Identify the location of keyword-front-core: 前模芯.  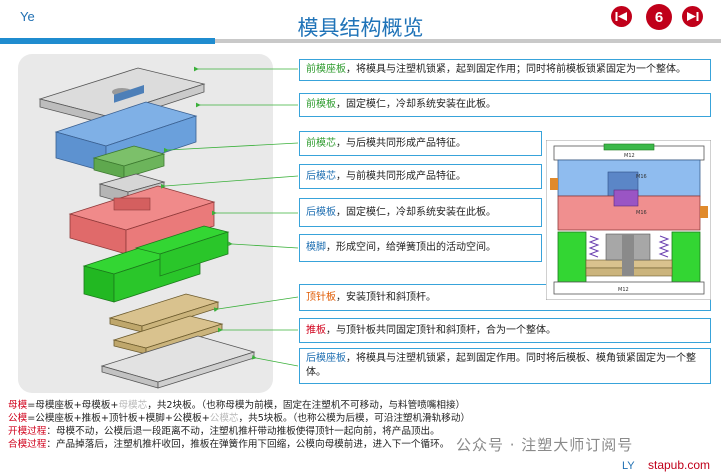
(321, 143).